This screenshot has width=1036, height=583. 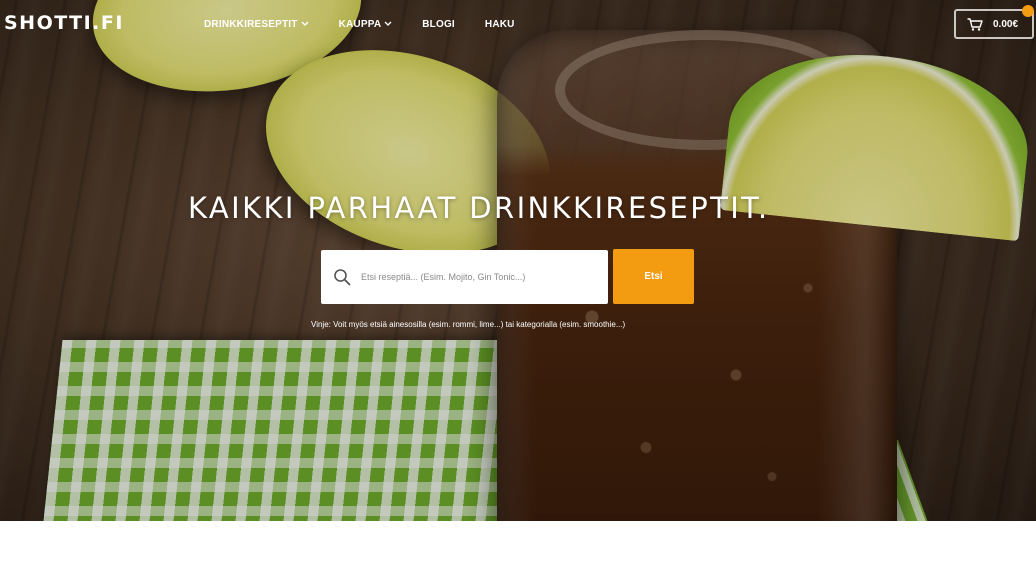 I want to click on nav-item-label: KAUPPA, so click(x=360, y=24).